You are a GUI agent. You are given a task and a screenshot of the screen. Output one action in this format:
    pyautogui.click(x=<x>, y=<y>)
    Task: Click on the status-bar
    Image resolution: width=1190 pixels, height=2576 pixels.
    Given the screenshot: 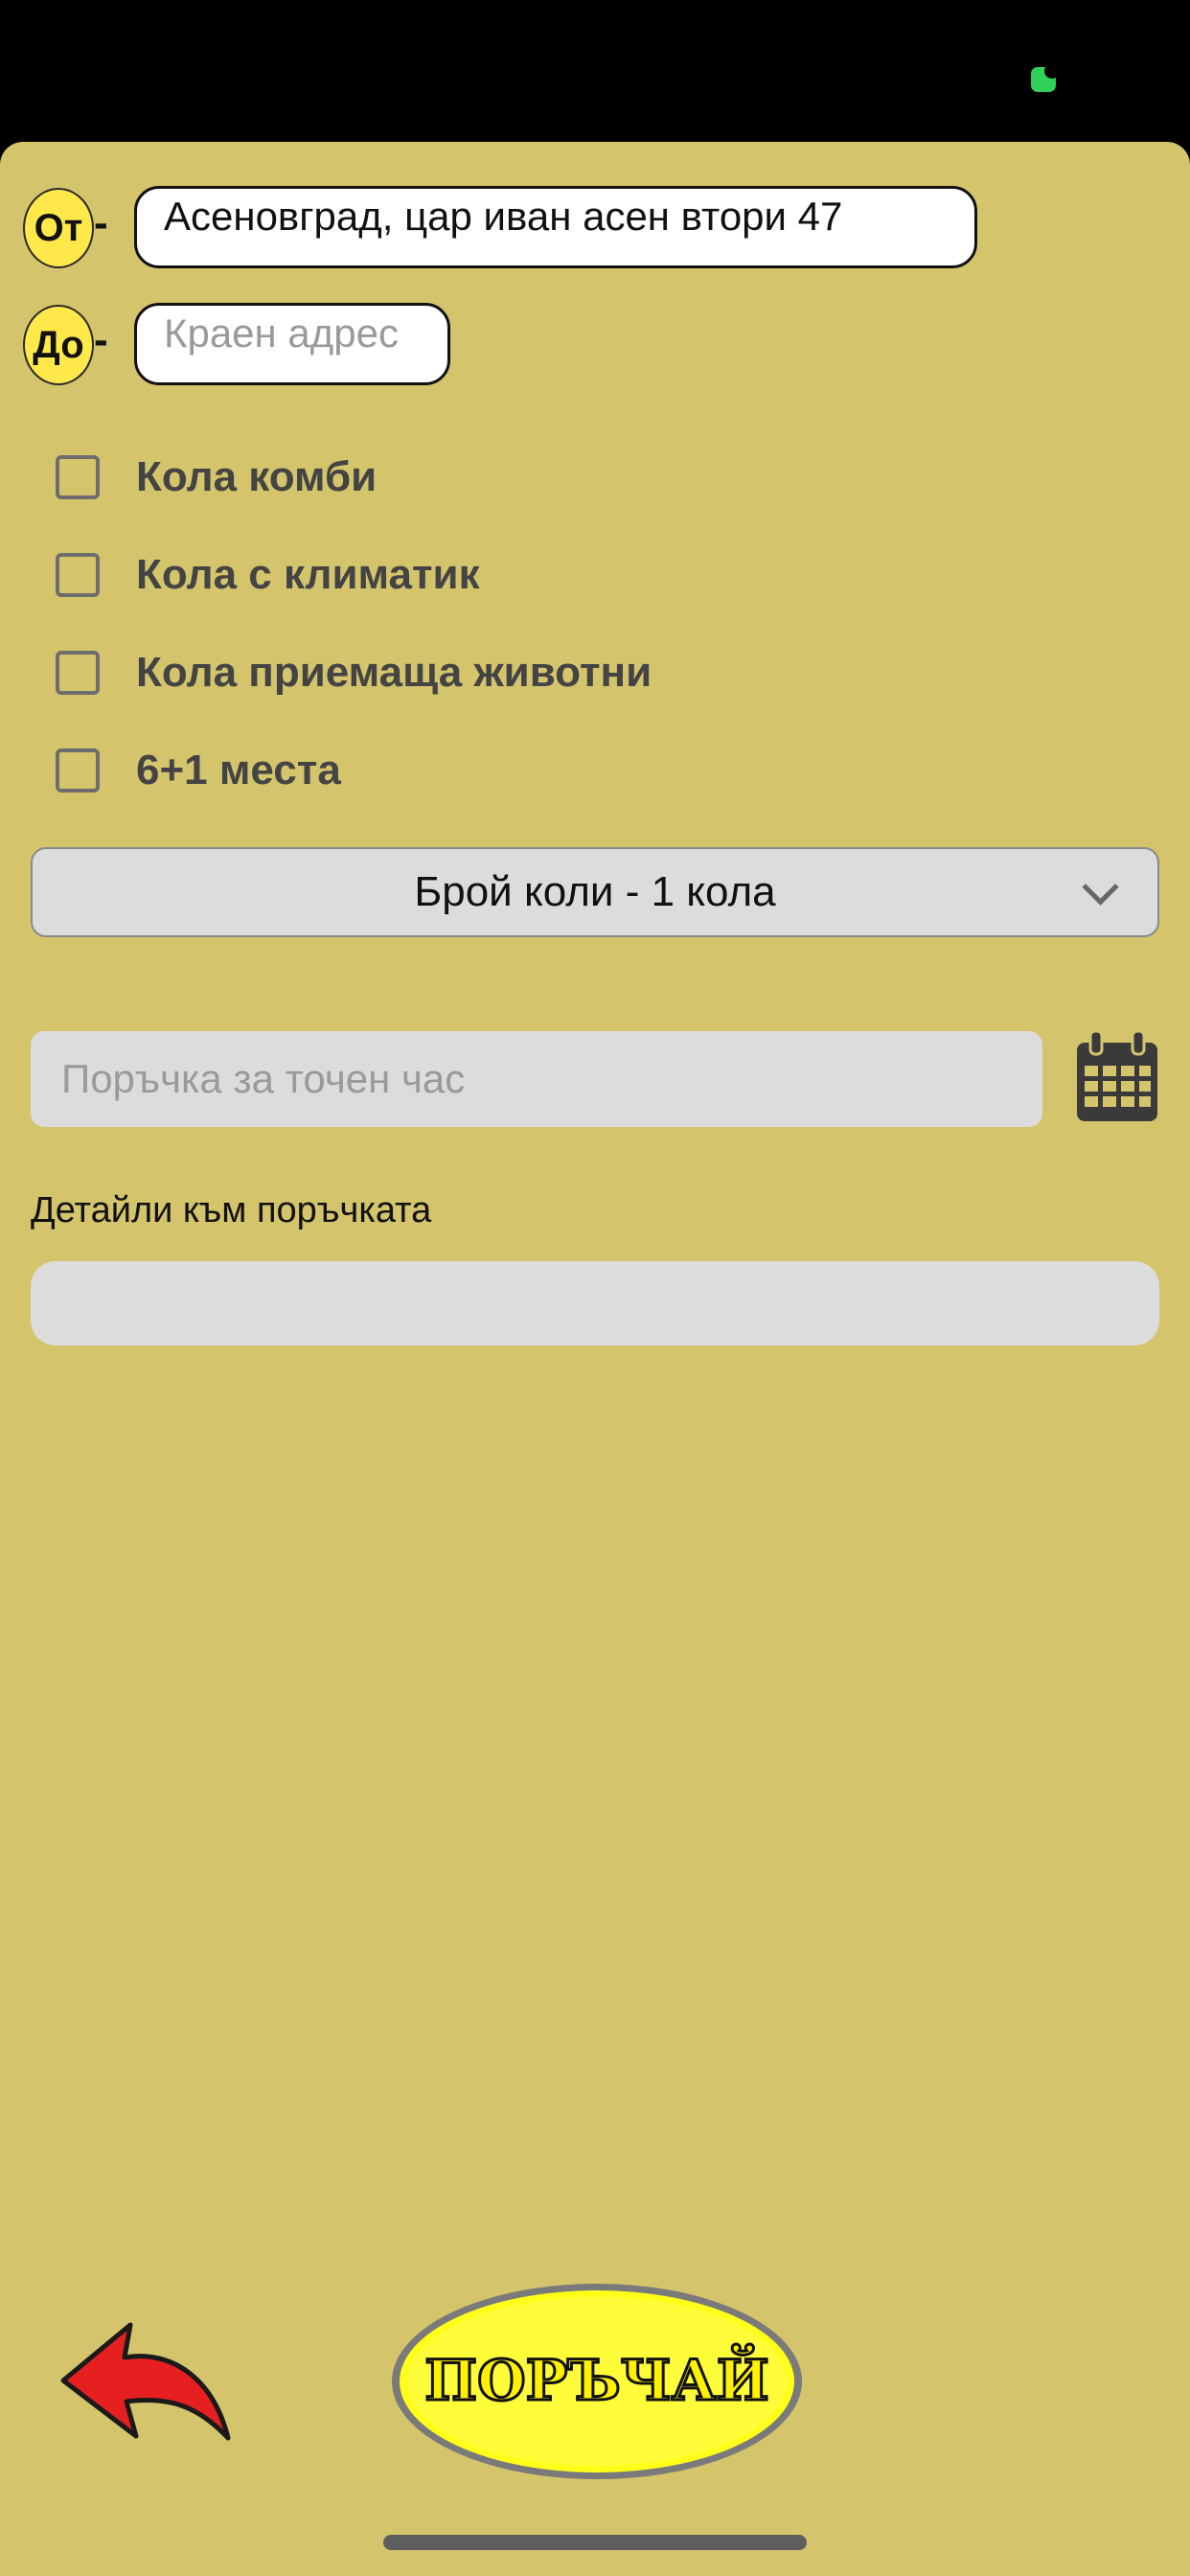 What is the action you would take?
    pyautogui.click(x=595, y=71)
    